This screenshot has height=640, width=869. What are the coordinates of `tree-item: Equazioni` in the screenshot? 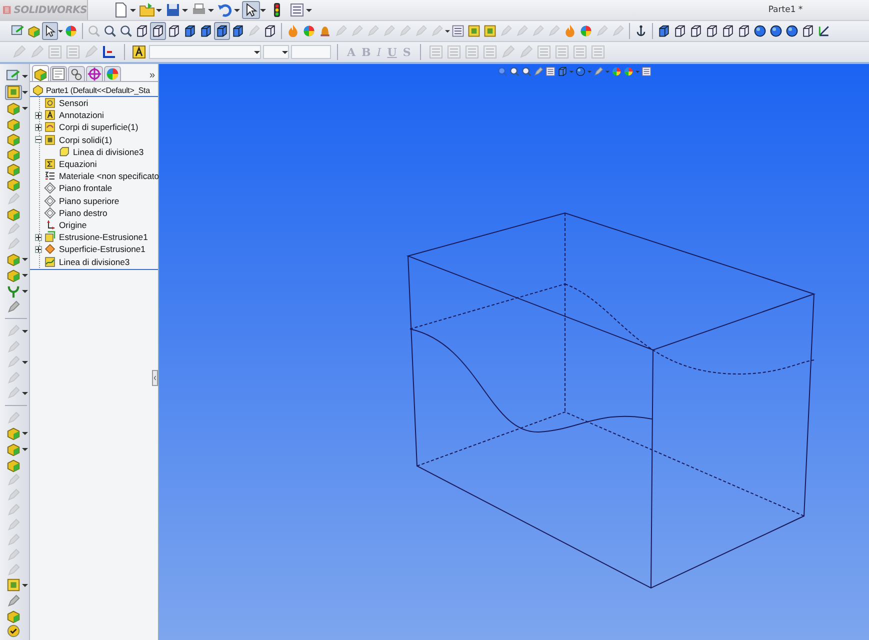 It's located at (78, 164).